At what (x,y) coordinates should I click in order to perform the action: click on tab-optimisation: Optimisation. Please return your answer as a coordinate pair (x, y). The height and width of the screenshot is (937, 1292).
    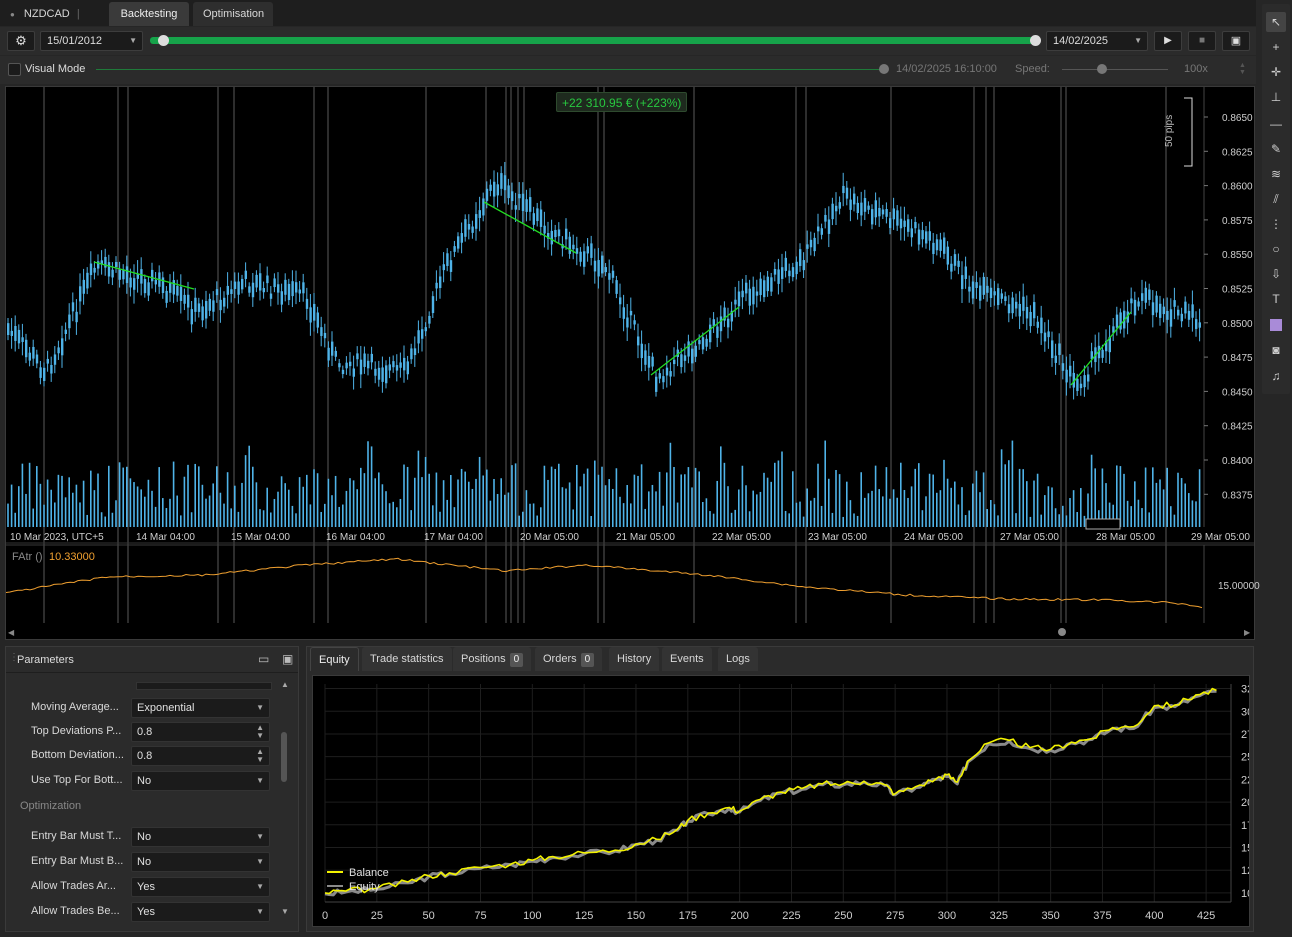
    Looking at the image, I should click on (233, 14).